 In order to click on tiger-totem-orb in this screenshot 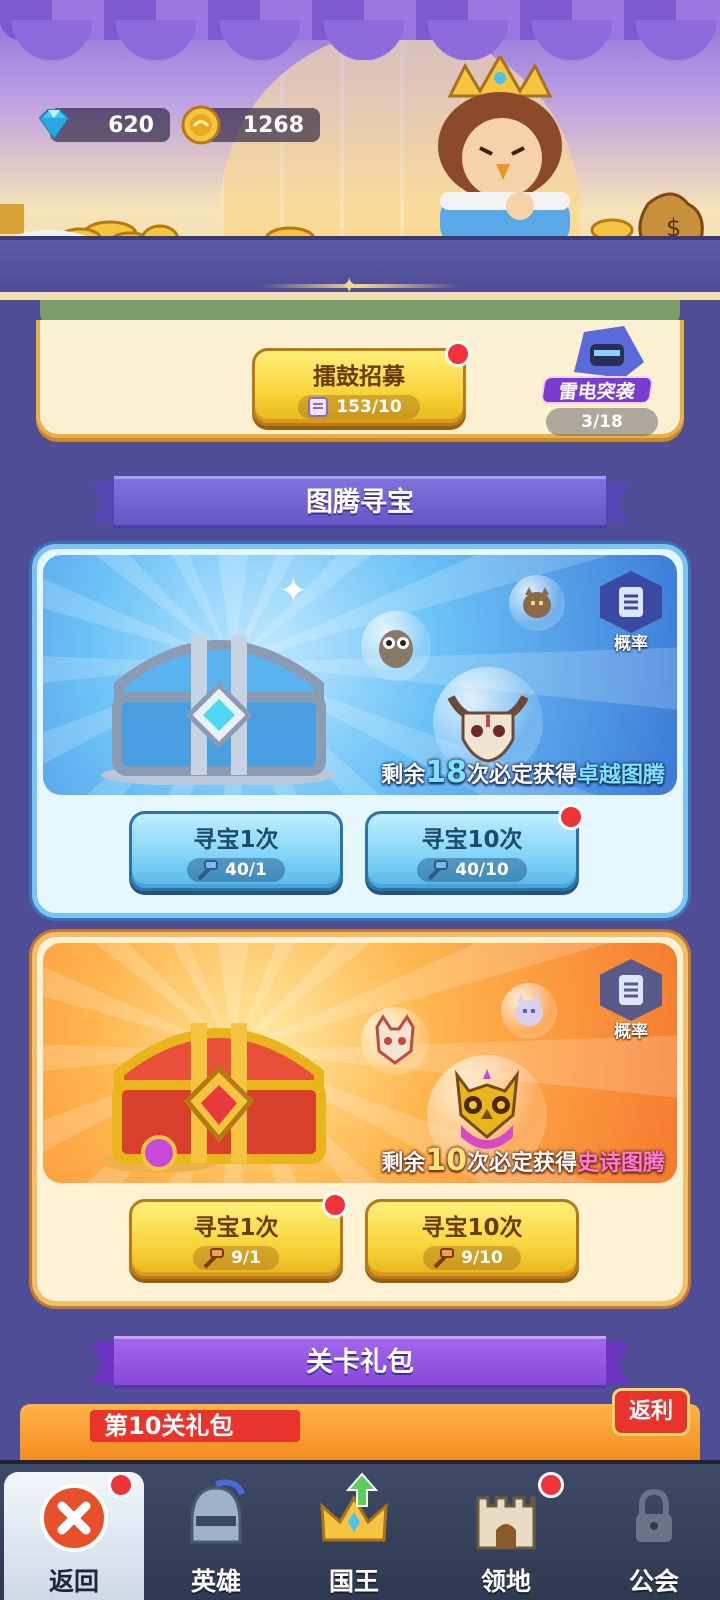, I will do `click(537, 603)`.